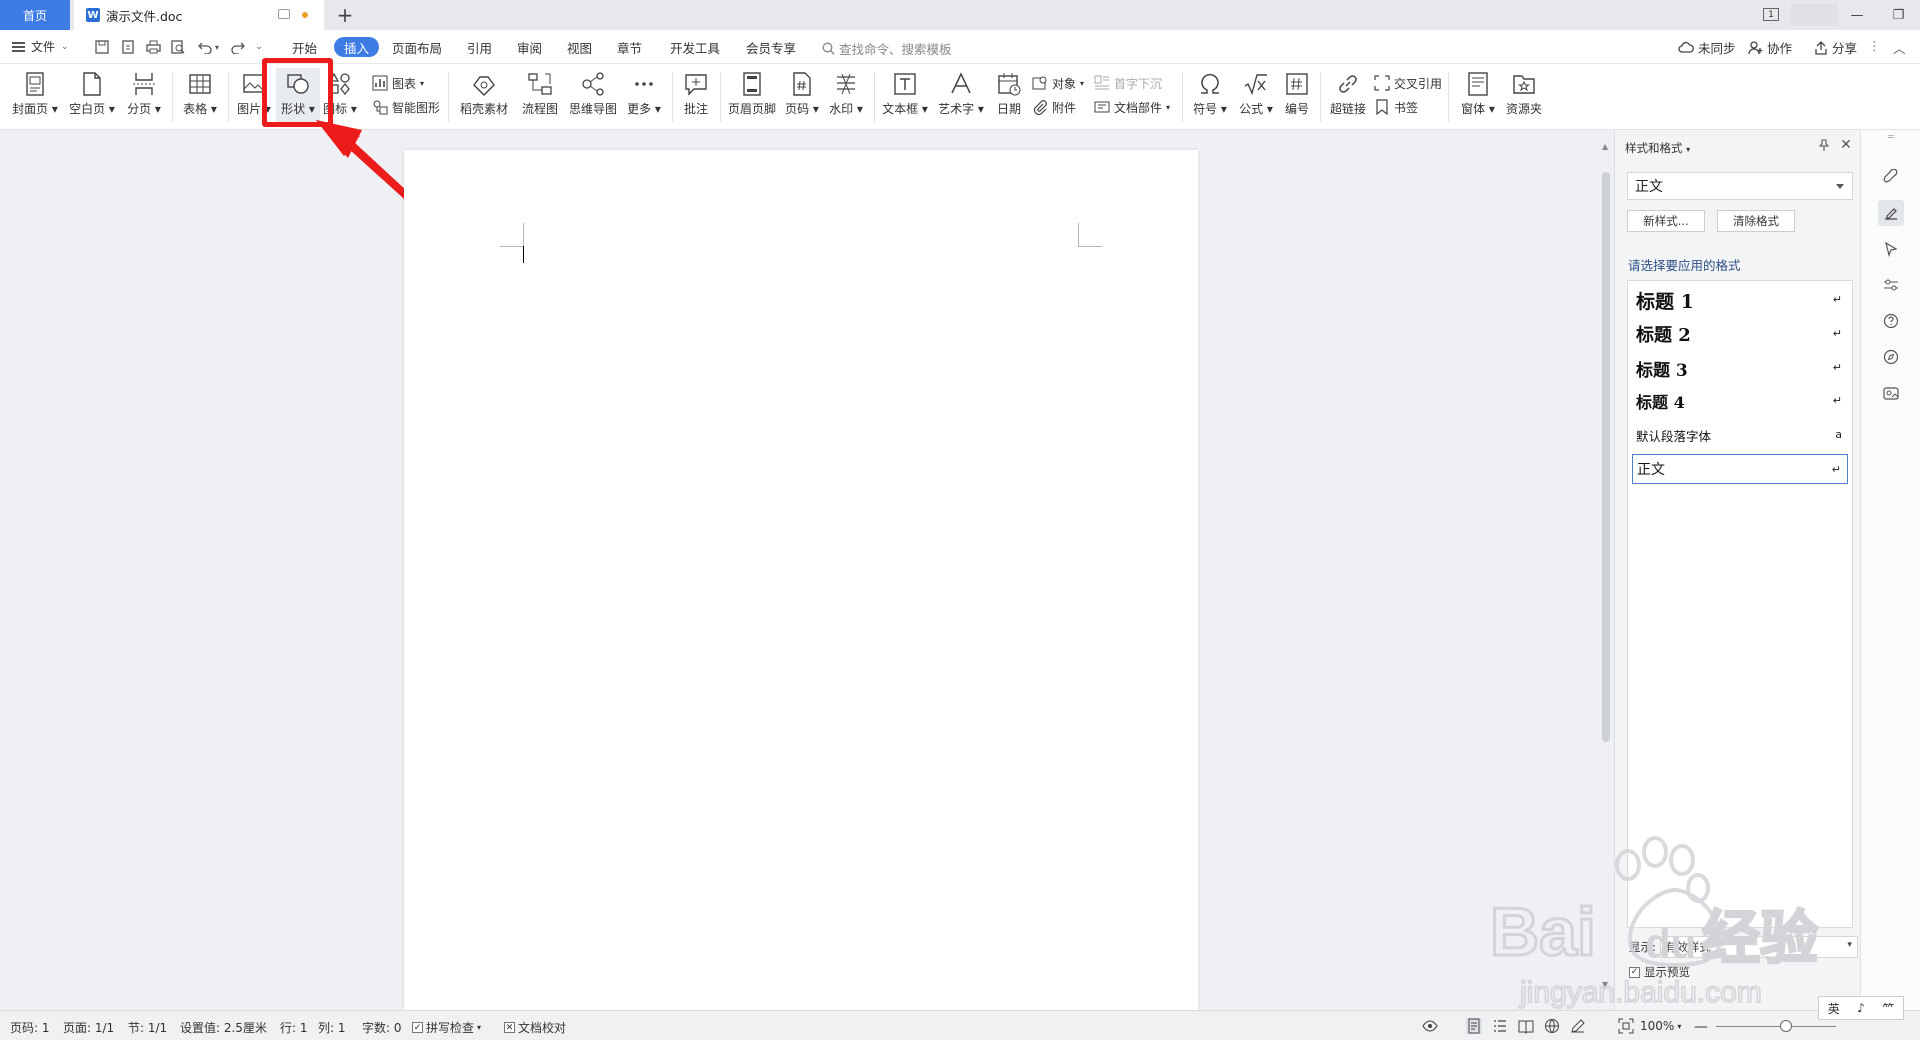 The height and width of the screenshot is (1040, 1920). Describe the element at coordinates (30, 1027) in the screenshot. I see `status-page-code: 页码: 1` at that location.